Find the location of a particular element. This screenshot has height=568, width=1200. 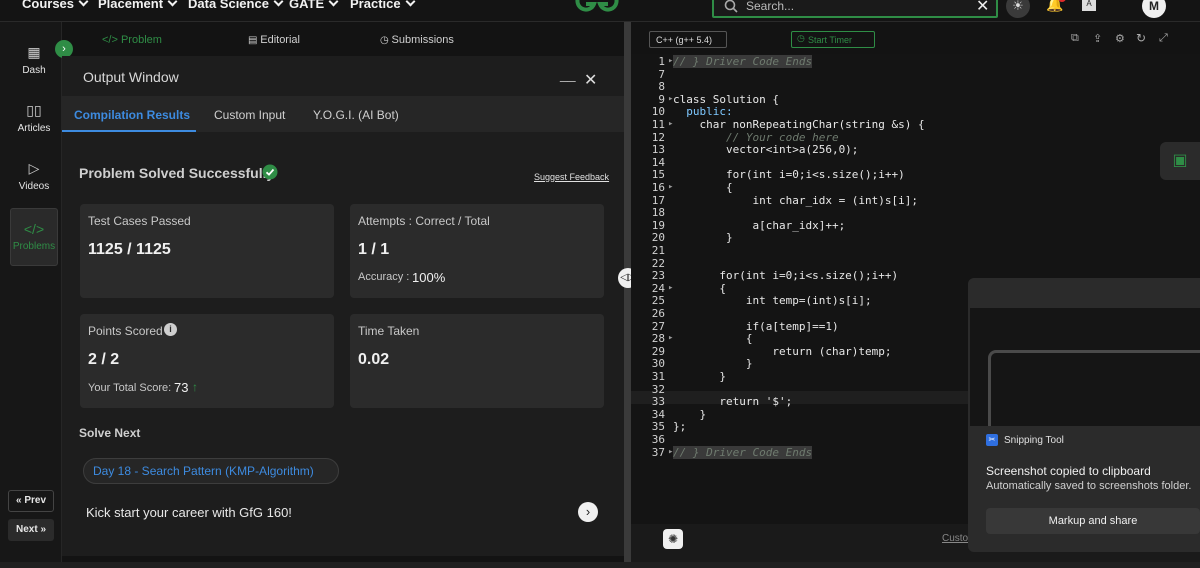

rail-item-problems: </> Problems is located at coordinates (34, 237).